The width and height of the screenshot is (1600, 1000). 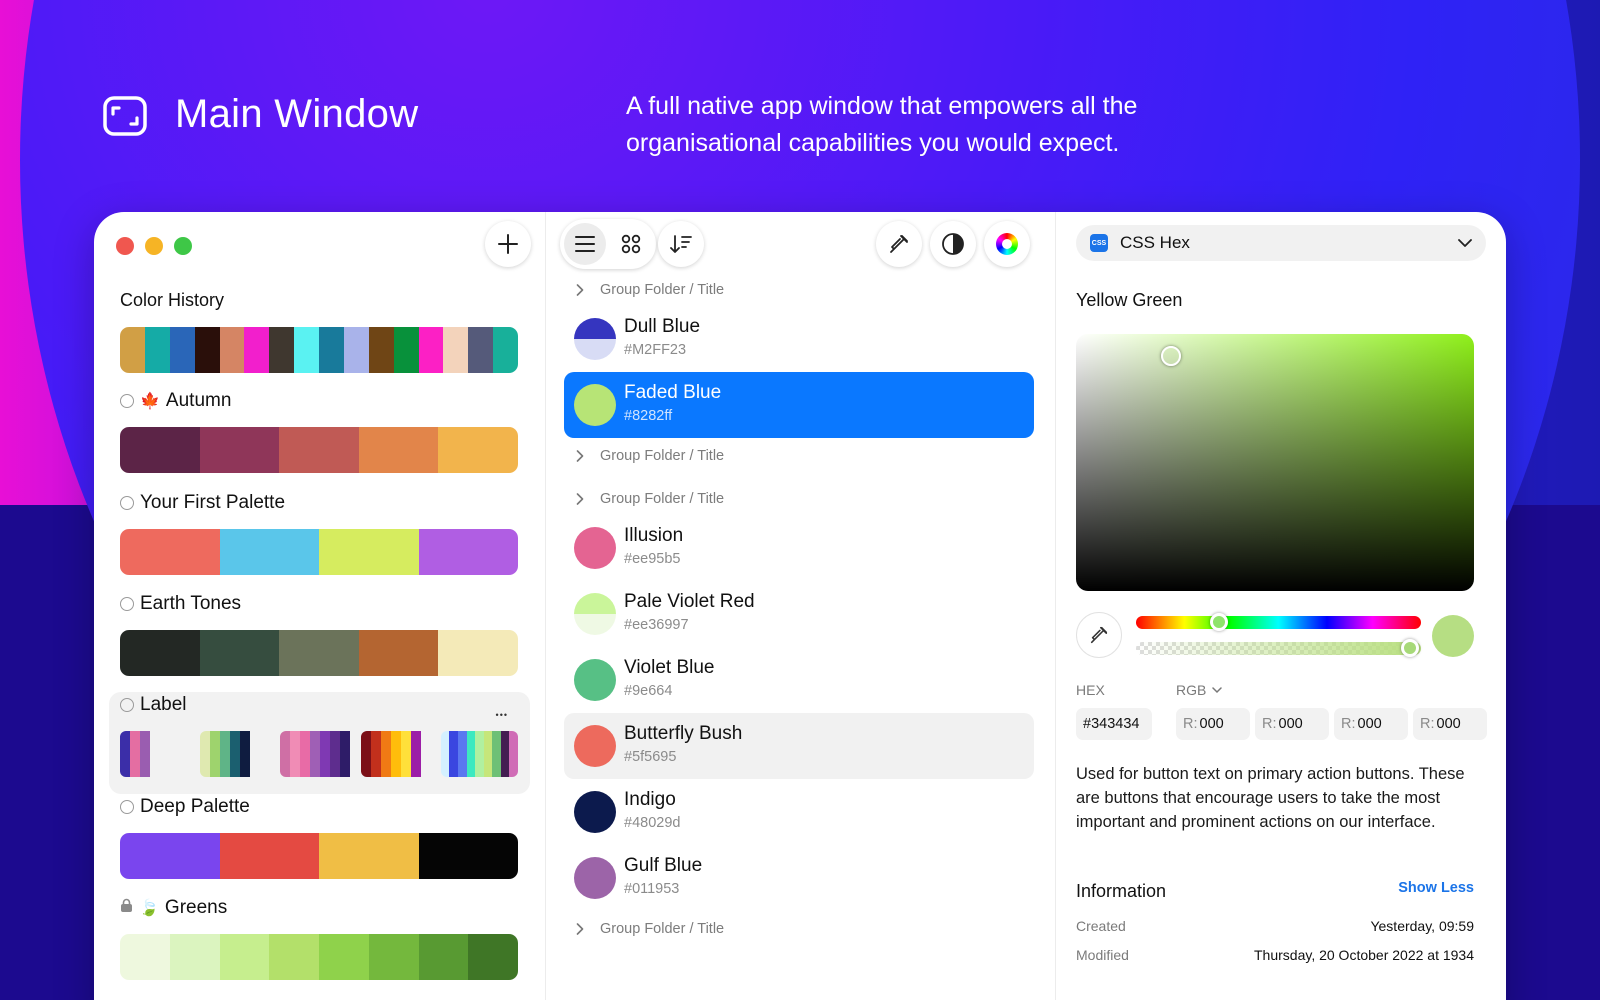 I want to click on grid-view-button, so click(x=631, y=244).